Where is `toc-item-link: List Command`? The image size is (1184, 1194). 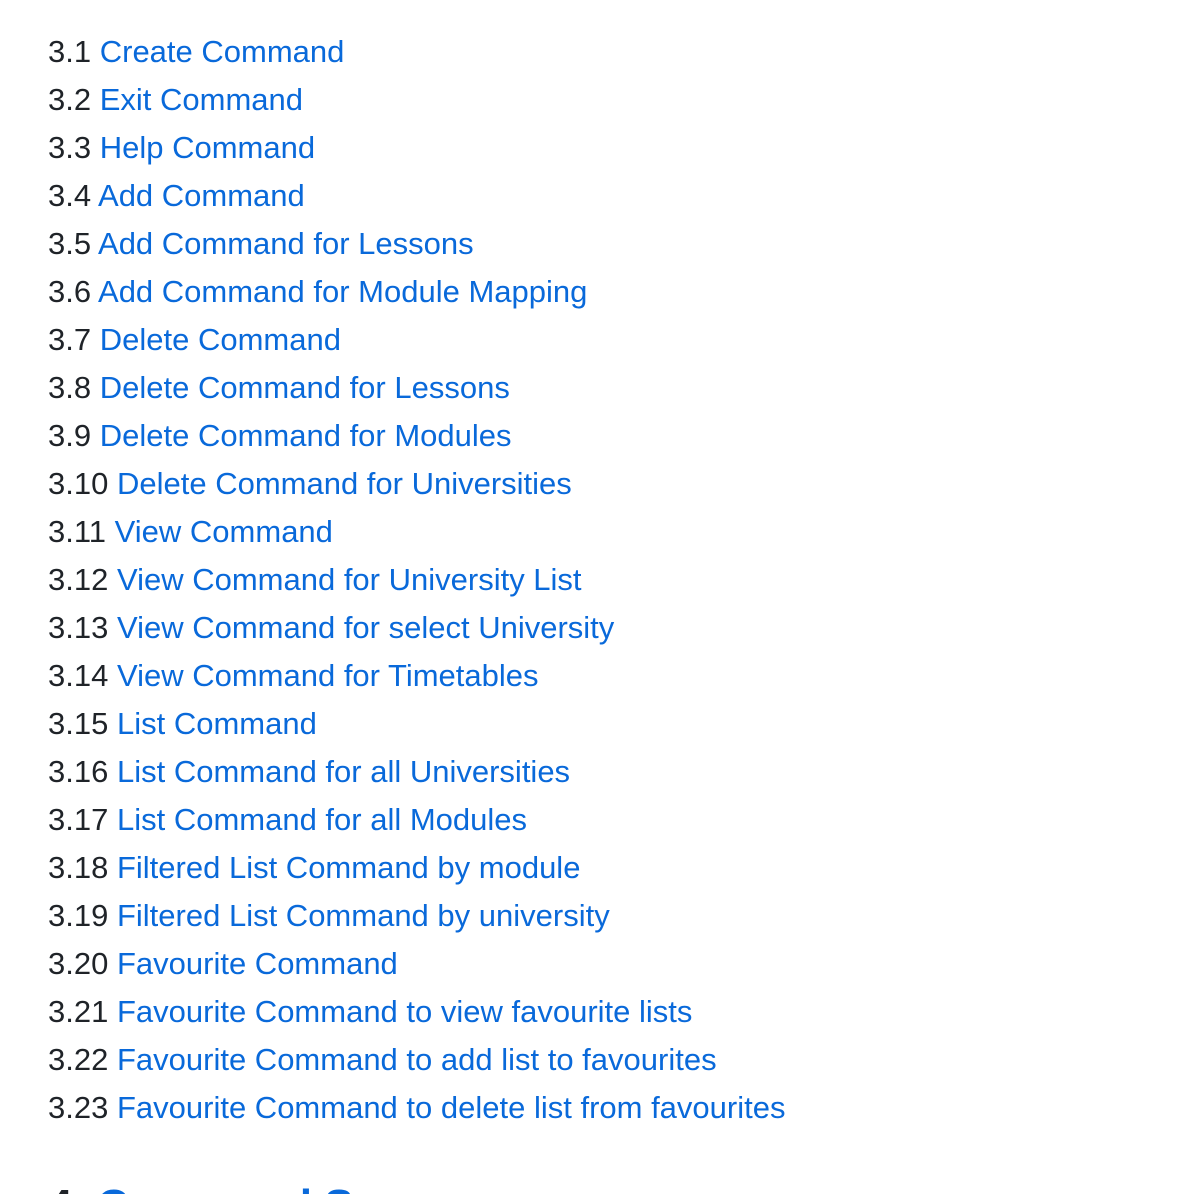 toc-item-link: List Command is located at coordinates (217, 723).